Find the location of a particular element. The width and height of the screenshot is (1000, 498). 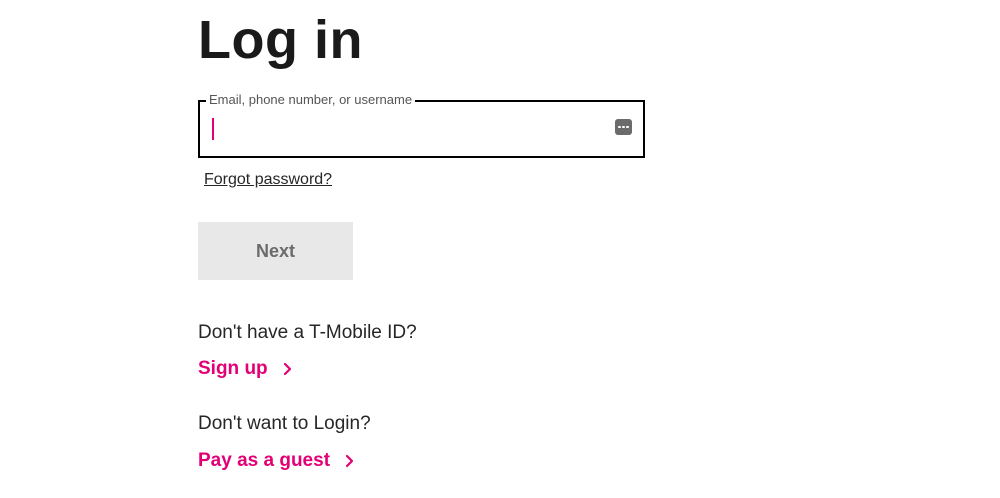

identifier-field: Email, phone number, or username is located at coordinates (421, 125).